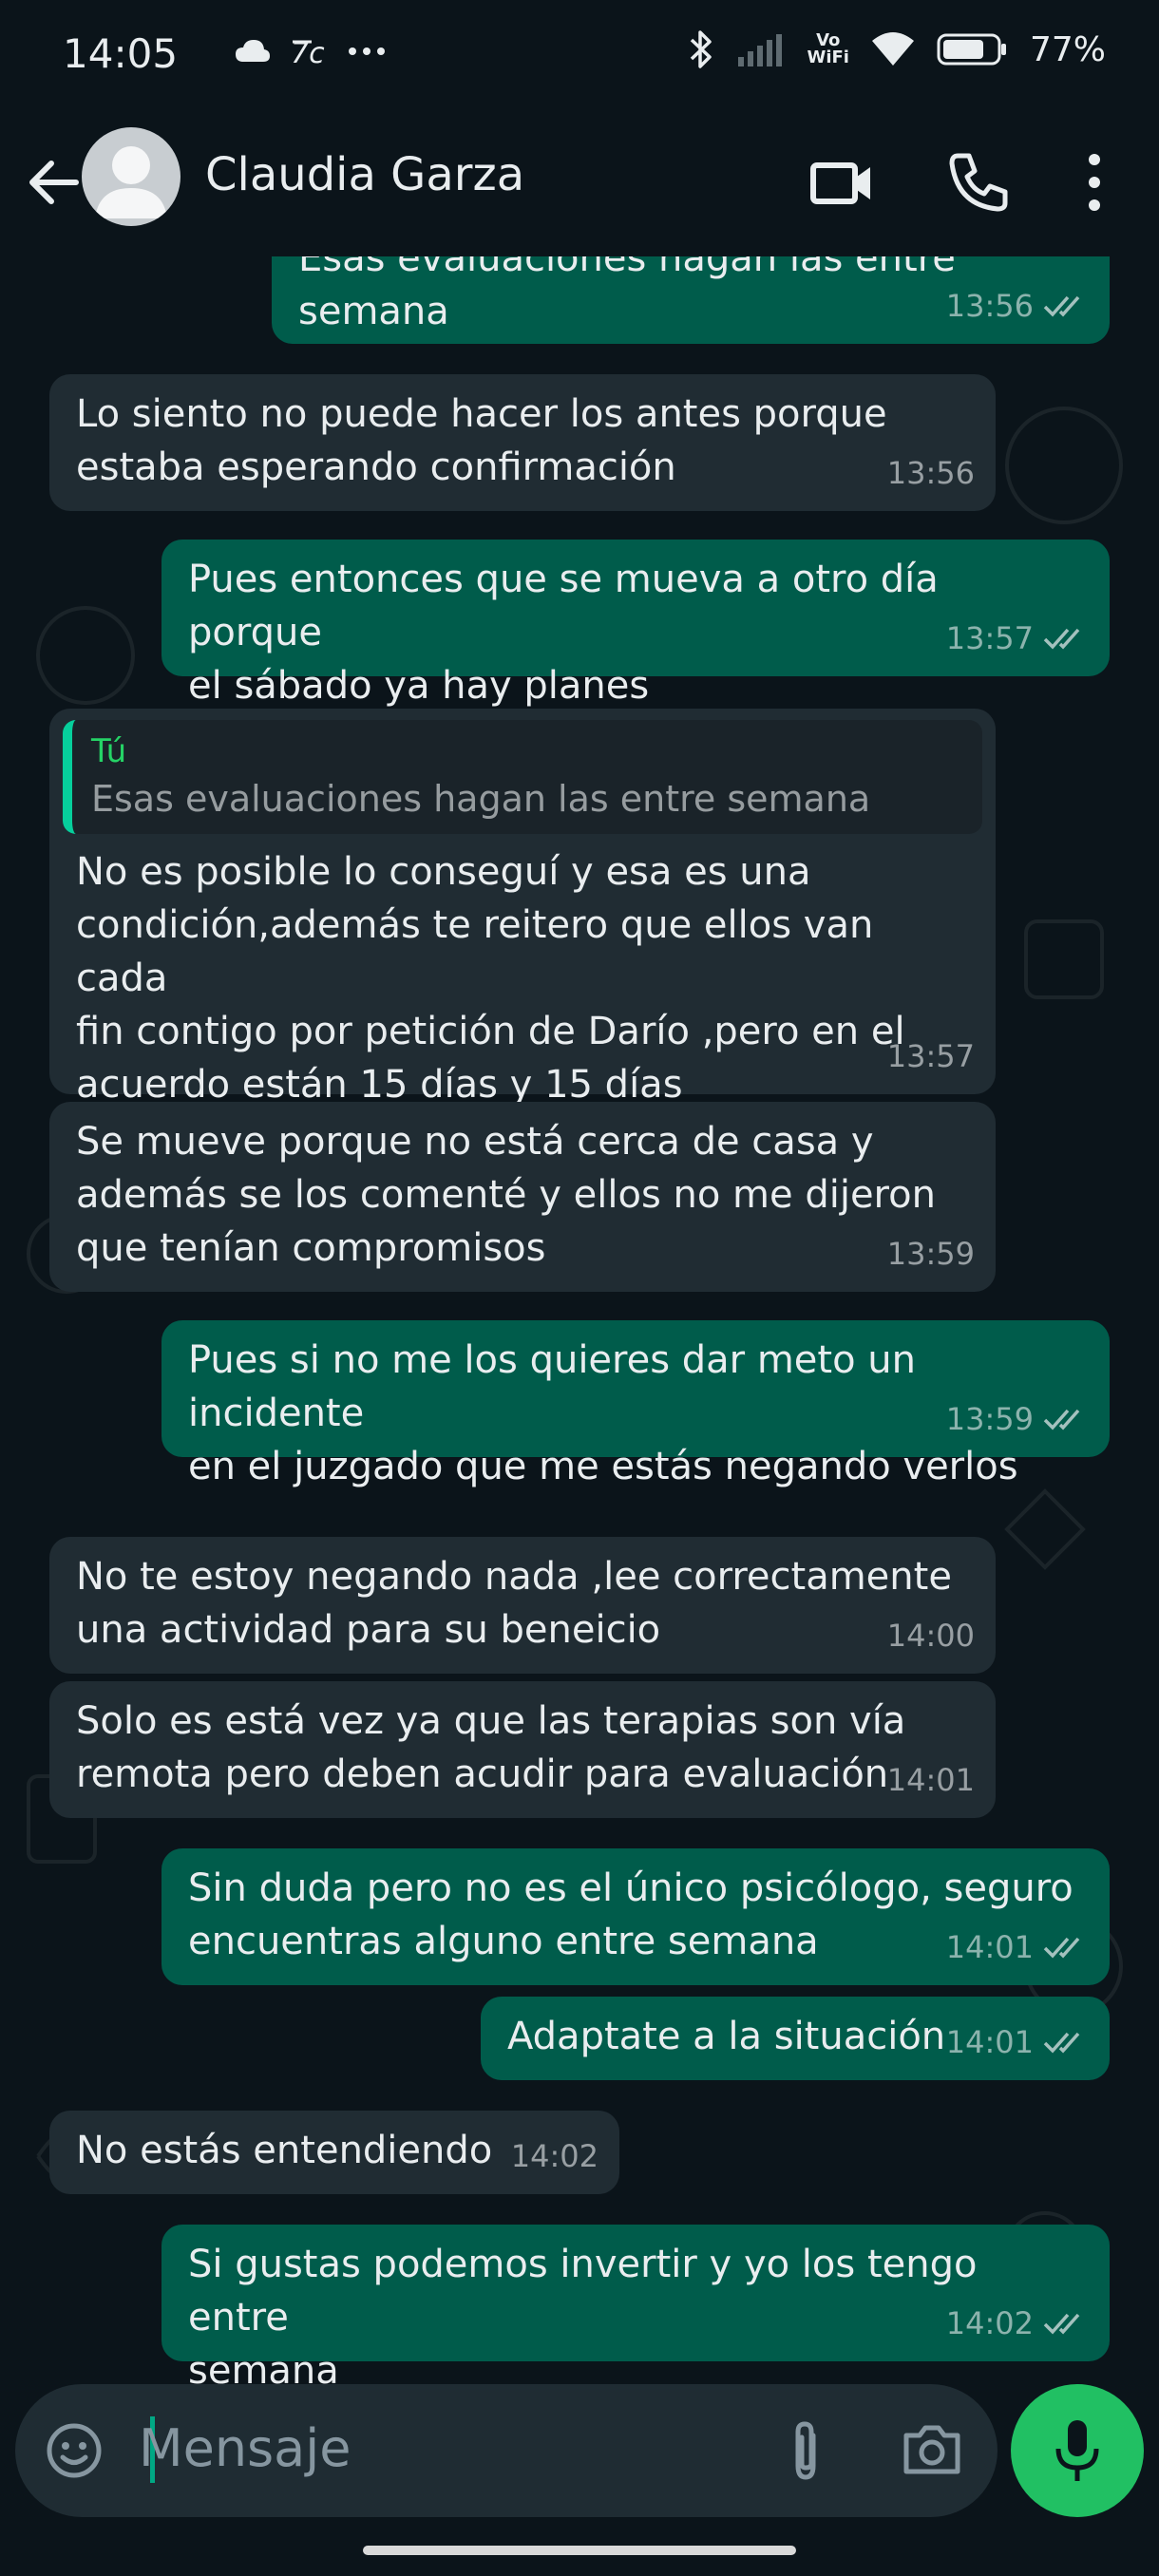 The width and height of the screenshot is (1159, 2576). Describe the element at coordinates (579, 184) in the screenshot. I see `chat-header: Claudia Garza` at that location.